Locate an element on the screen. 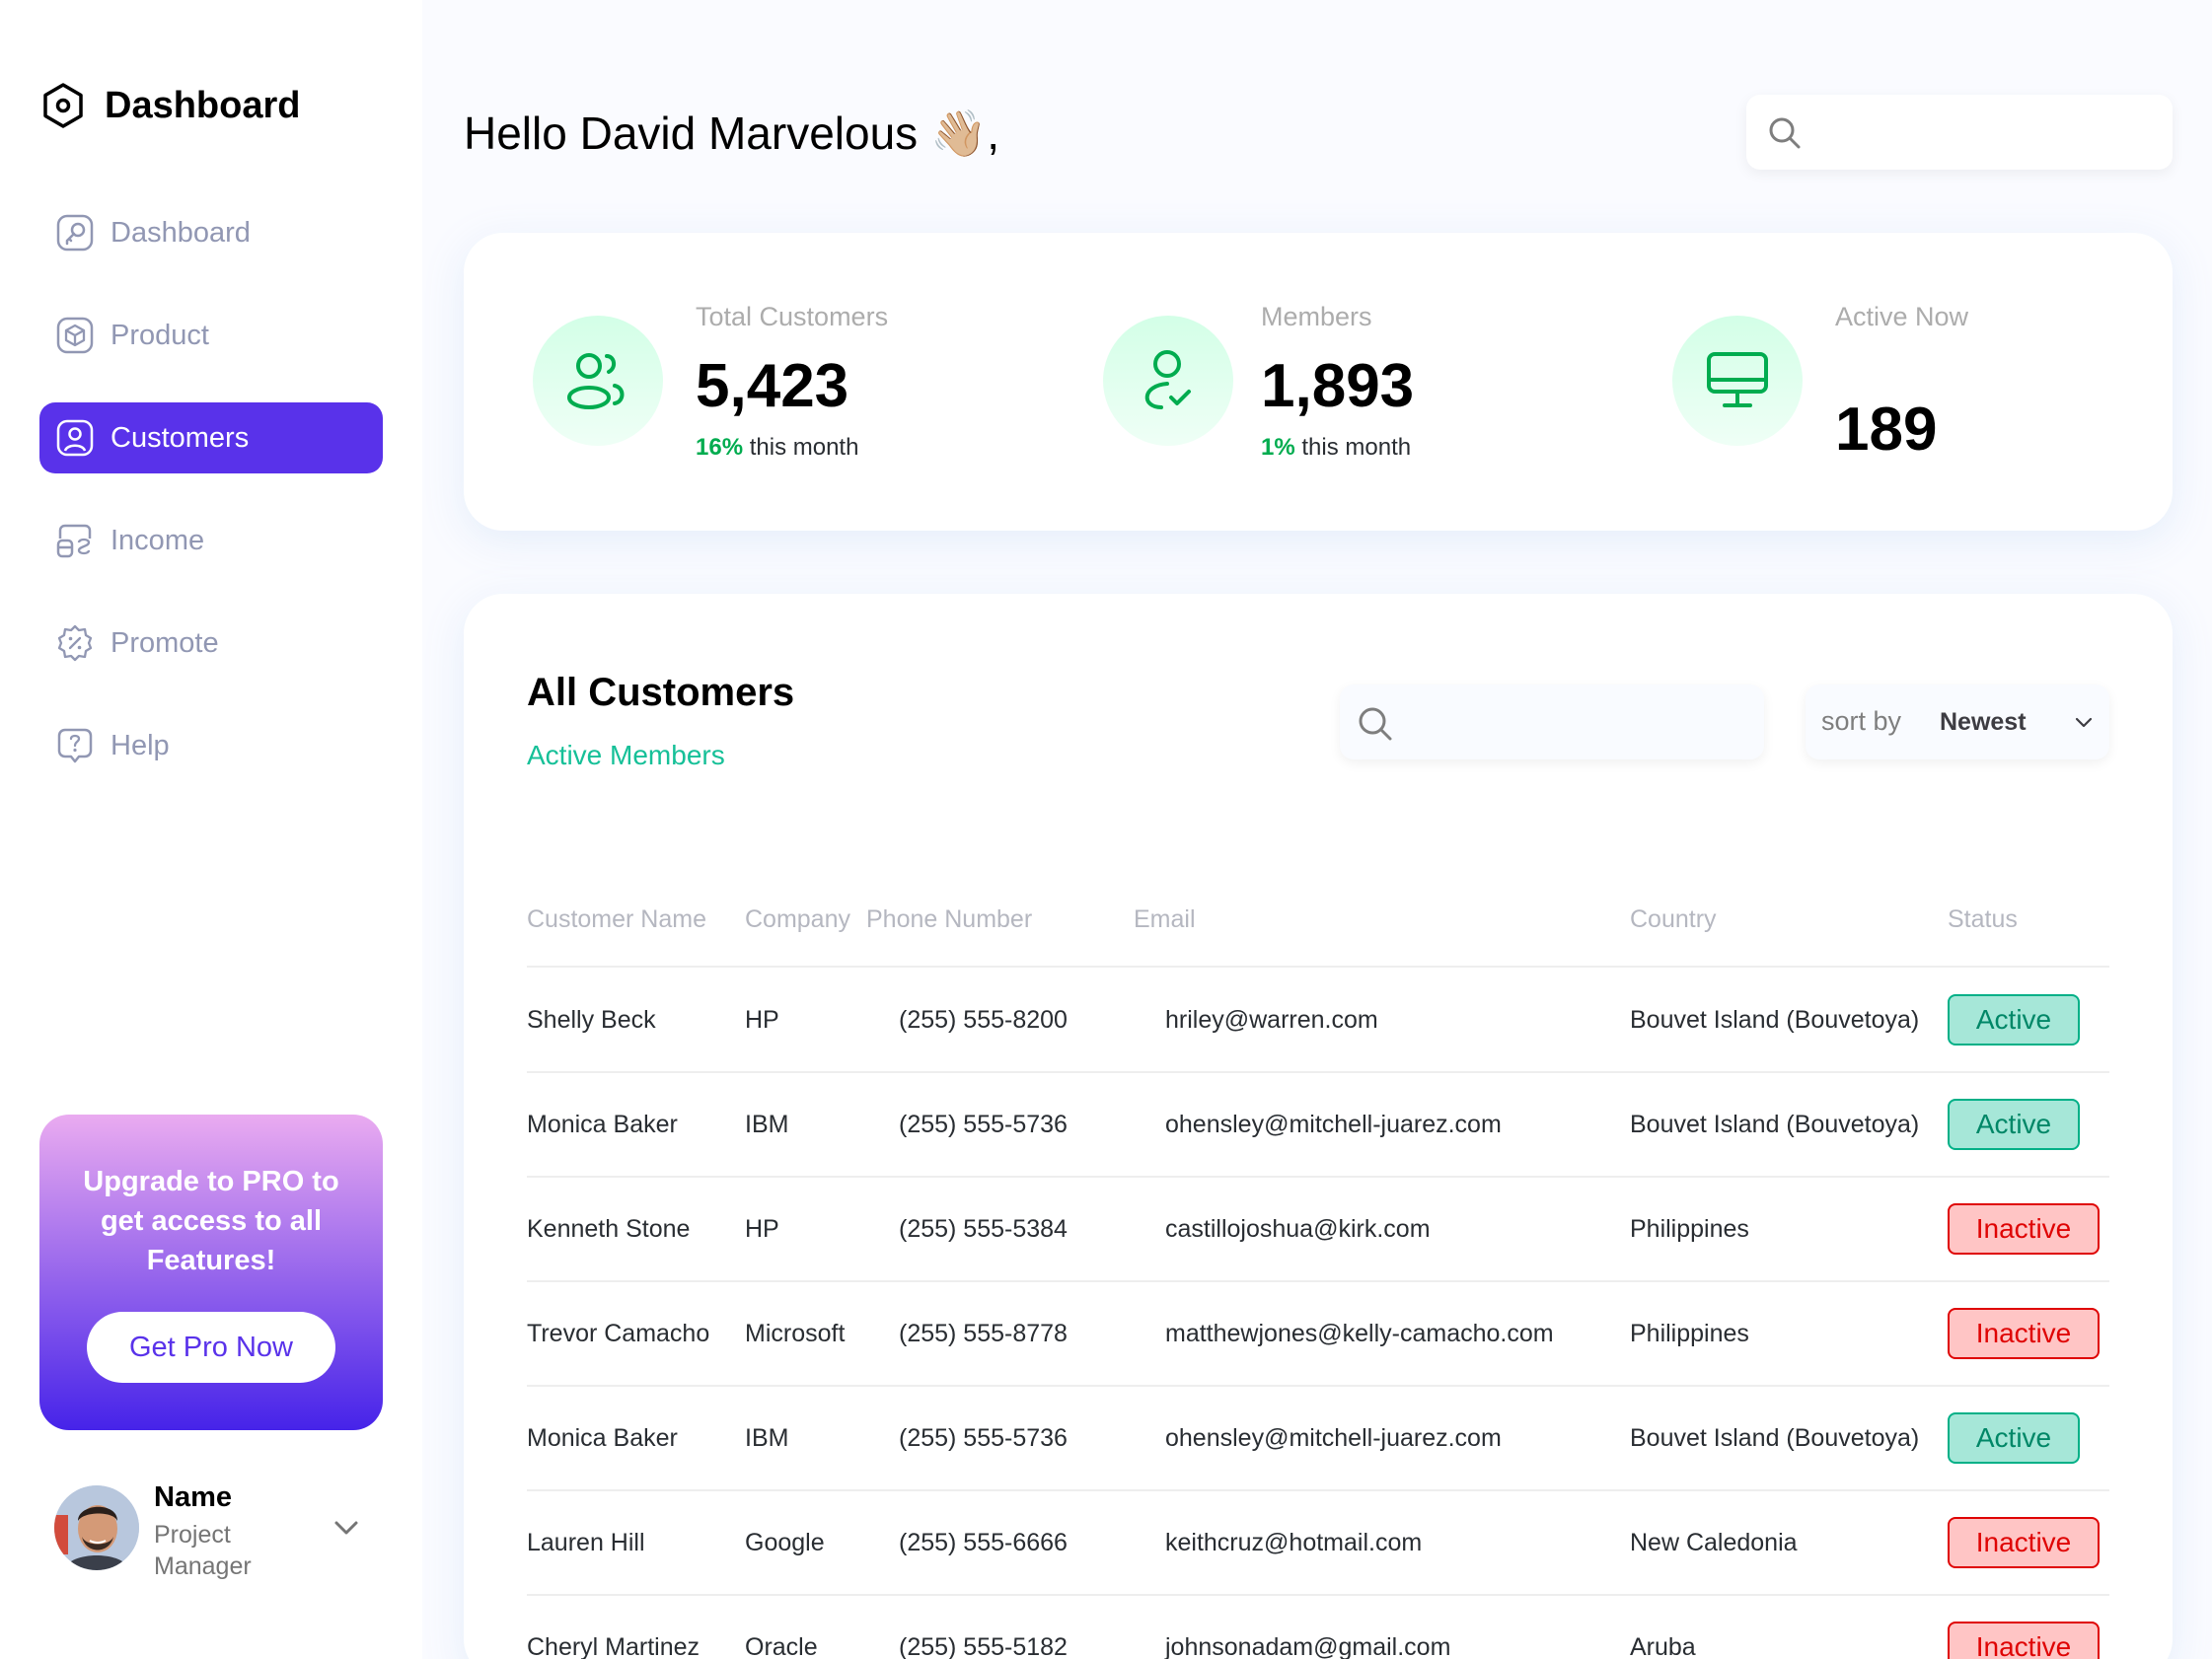 The height and width of the screenshot is (1659, 2212). stat-label: Total Customers is located at coordinates (792, 316).